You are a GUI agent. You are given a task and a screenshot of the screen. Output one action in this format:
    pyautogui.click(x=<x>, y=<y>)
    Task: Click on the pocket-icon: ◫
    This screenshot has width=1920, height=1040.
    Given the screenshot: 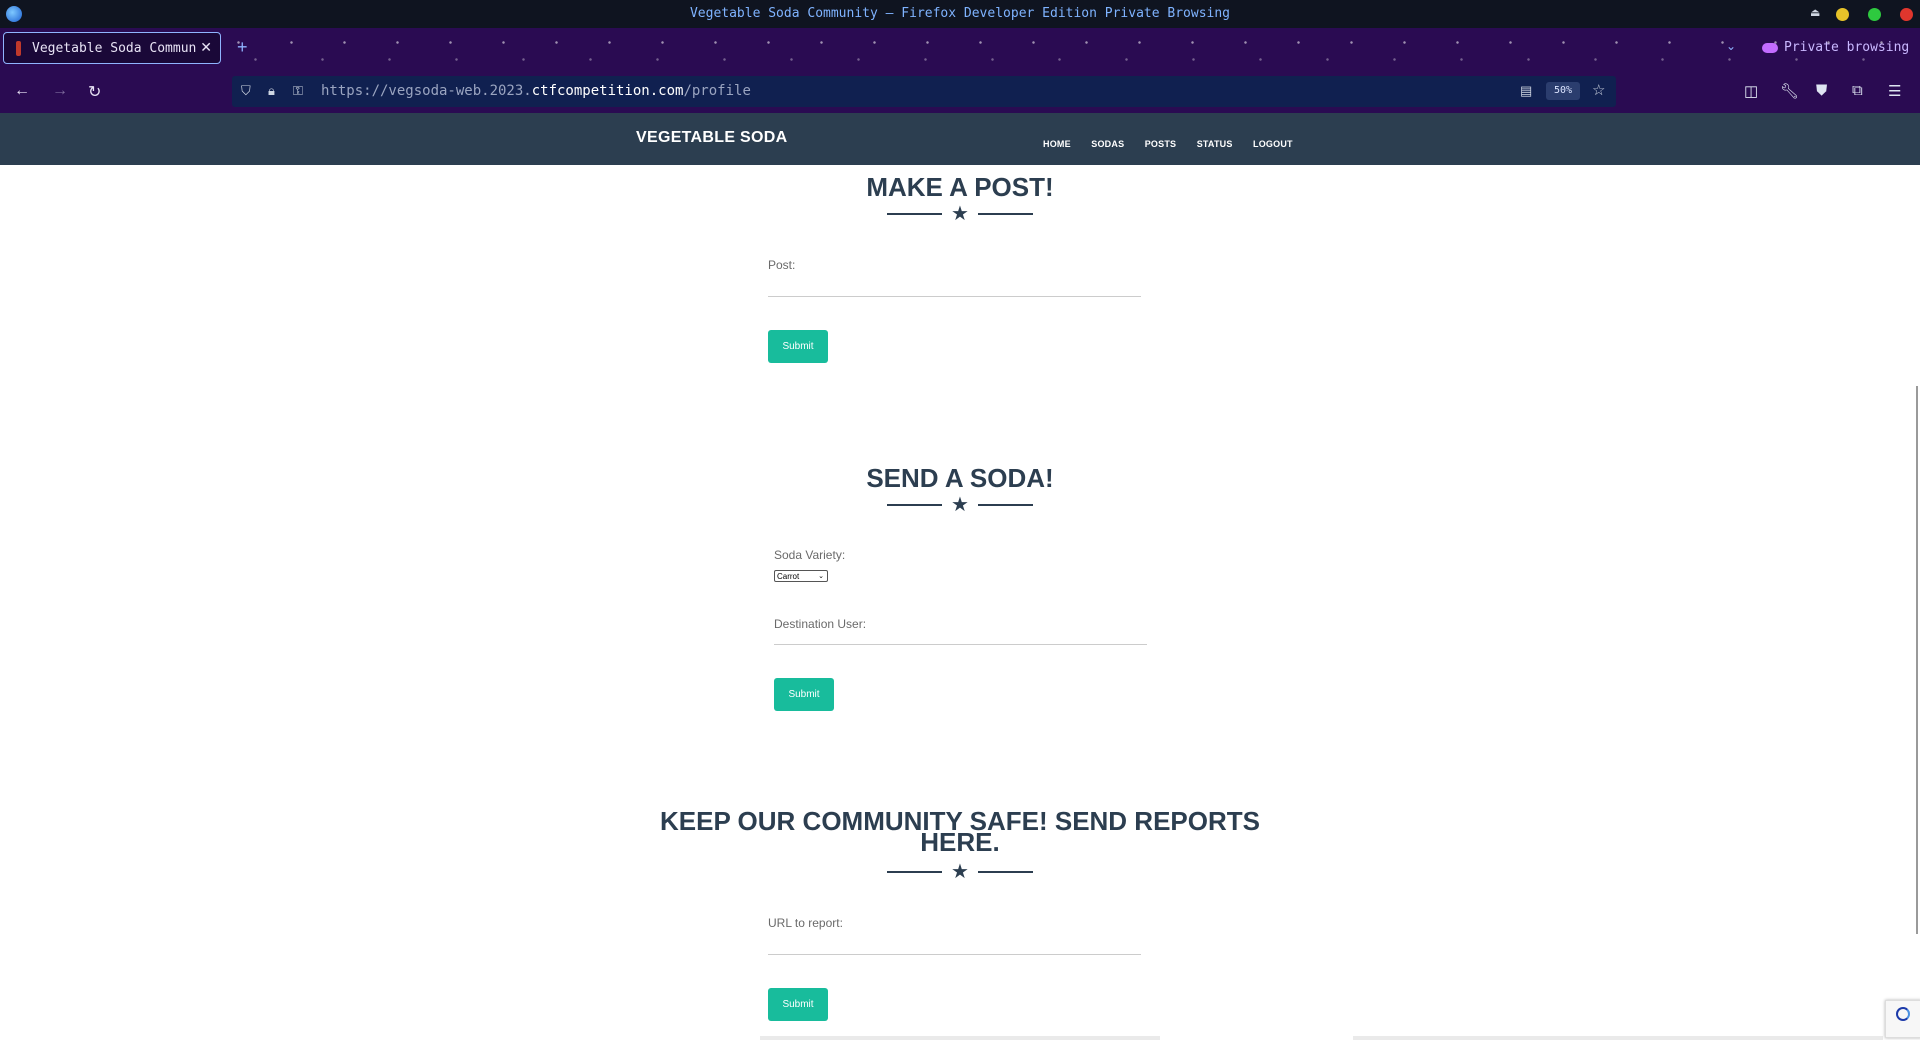 What is the action you would take?
    pyautogui.click(x=1751, y=91)
    